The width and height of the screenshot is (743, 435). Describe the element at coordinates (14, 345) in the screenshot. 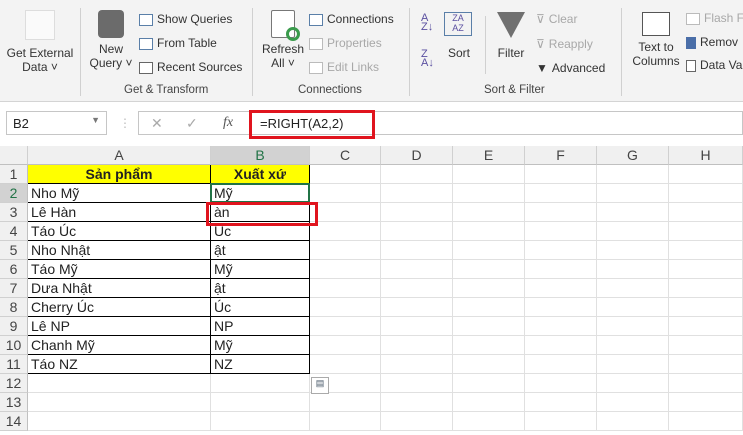

I see `row-header: 10` at that location.